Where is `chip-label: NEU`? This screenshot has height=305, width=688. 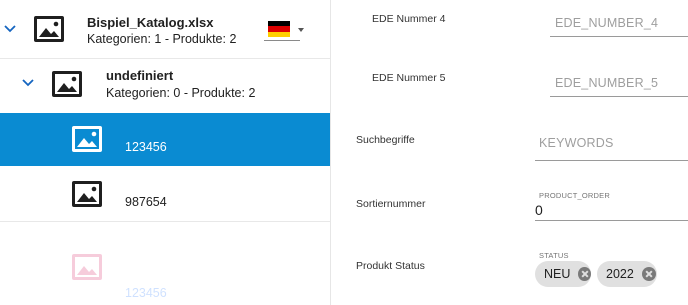
chip-label: NEU is located at coordinates (557, 274).